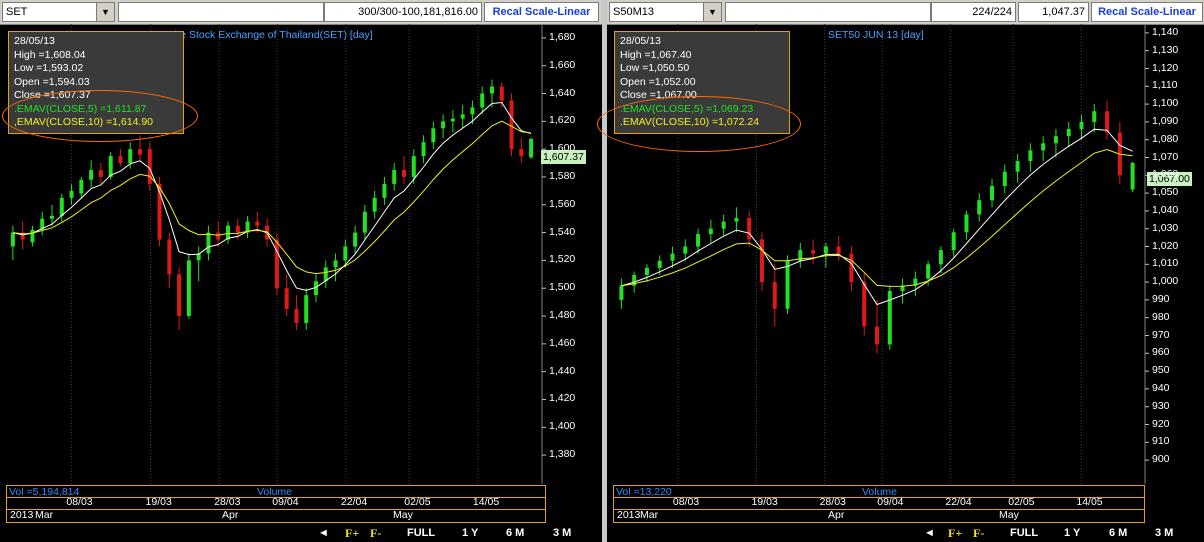  What do you see at coordinates (470, 533) in the screenshot?
I see `left-1y-button: 1 Y` at bounding box center [470, 533].